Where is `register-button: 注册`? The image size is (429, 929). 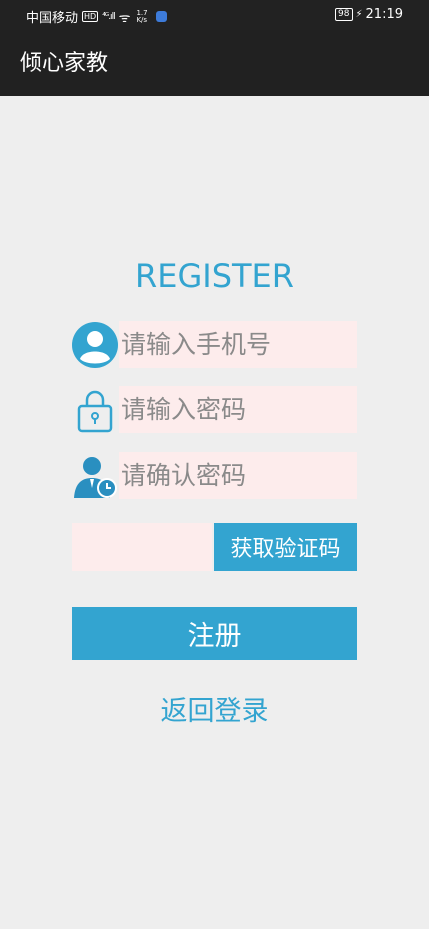
register-button: 注册 is located at coordinates (214, 633).